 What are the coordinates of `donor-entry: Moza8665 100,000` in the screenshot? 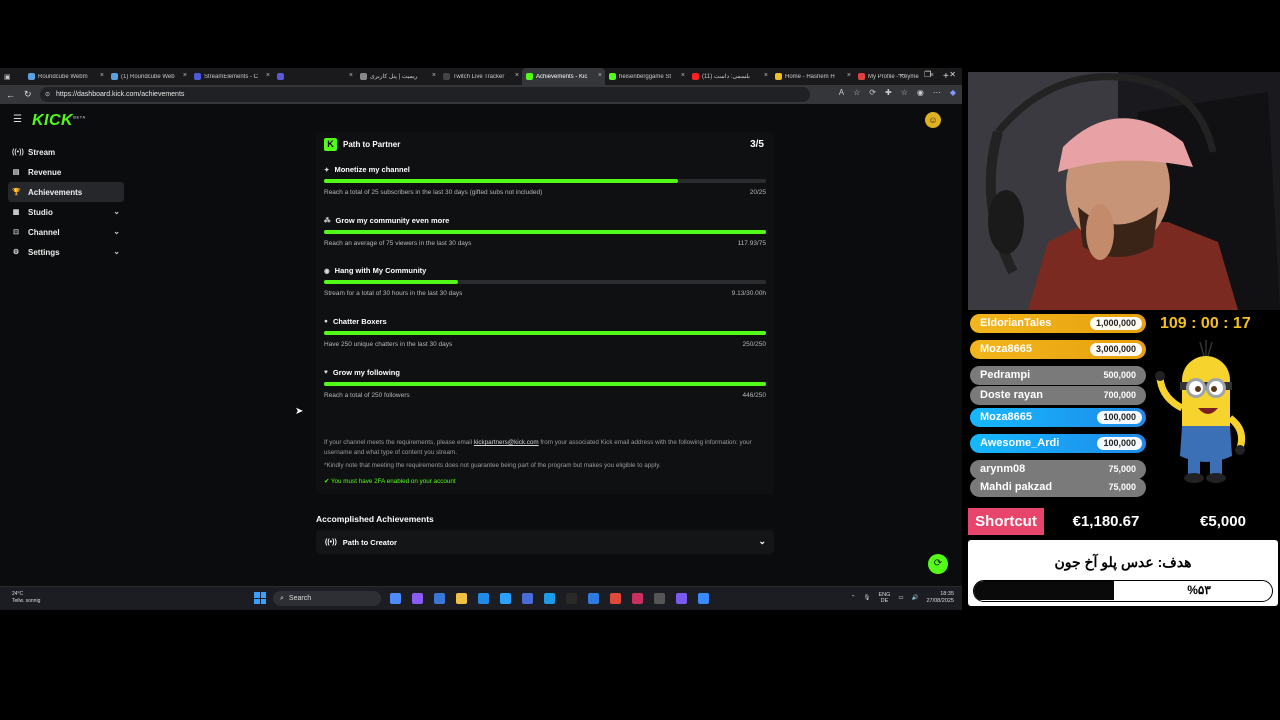 It's located at (1058, 417).